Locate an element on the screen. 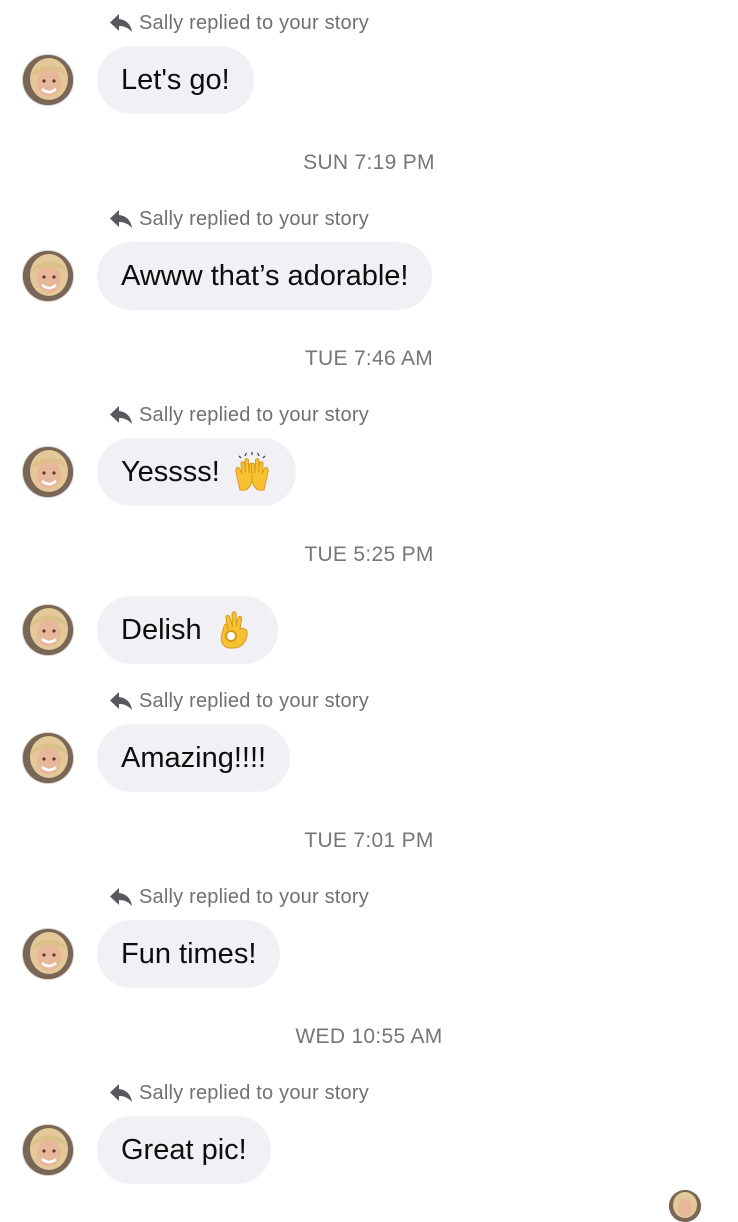  message-bubble: Great pic! is located at coordinates (184, 1150).